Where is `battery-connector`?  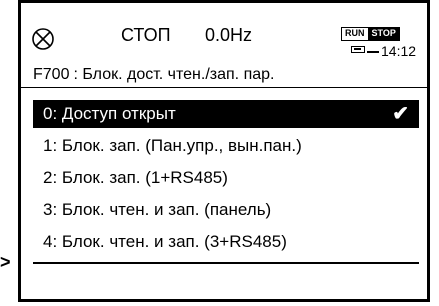 battery-connector is located at coordinates (373, 52).